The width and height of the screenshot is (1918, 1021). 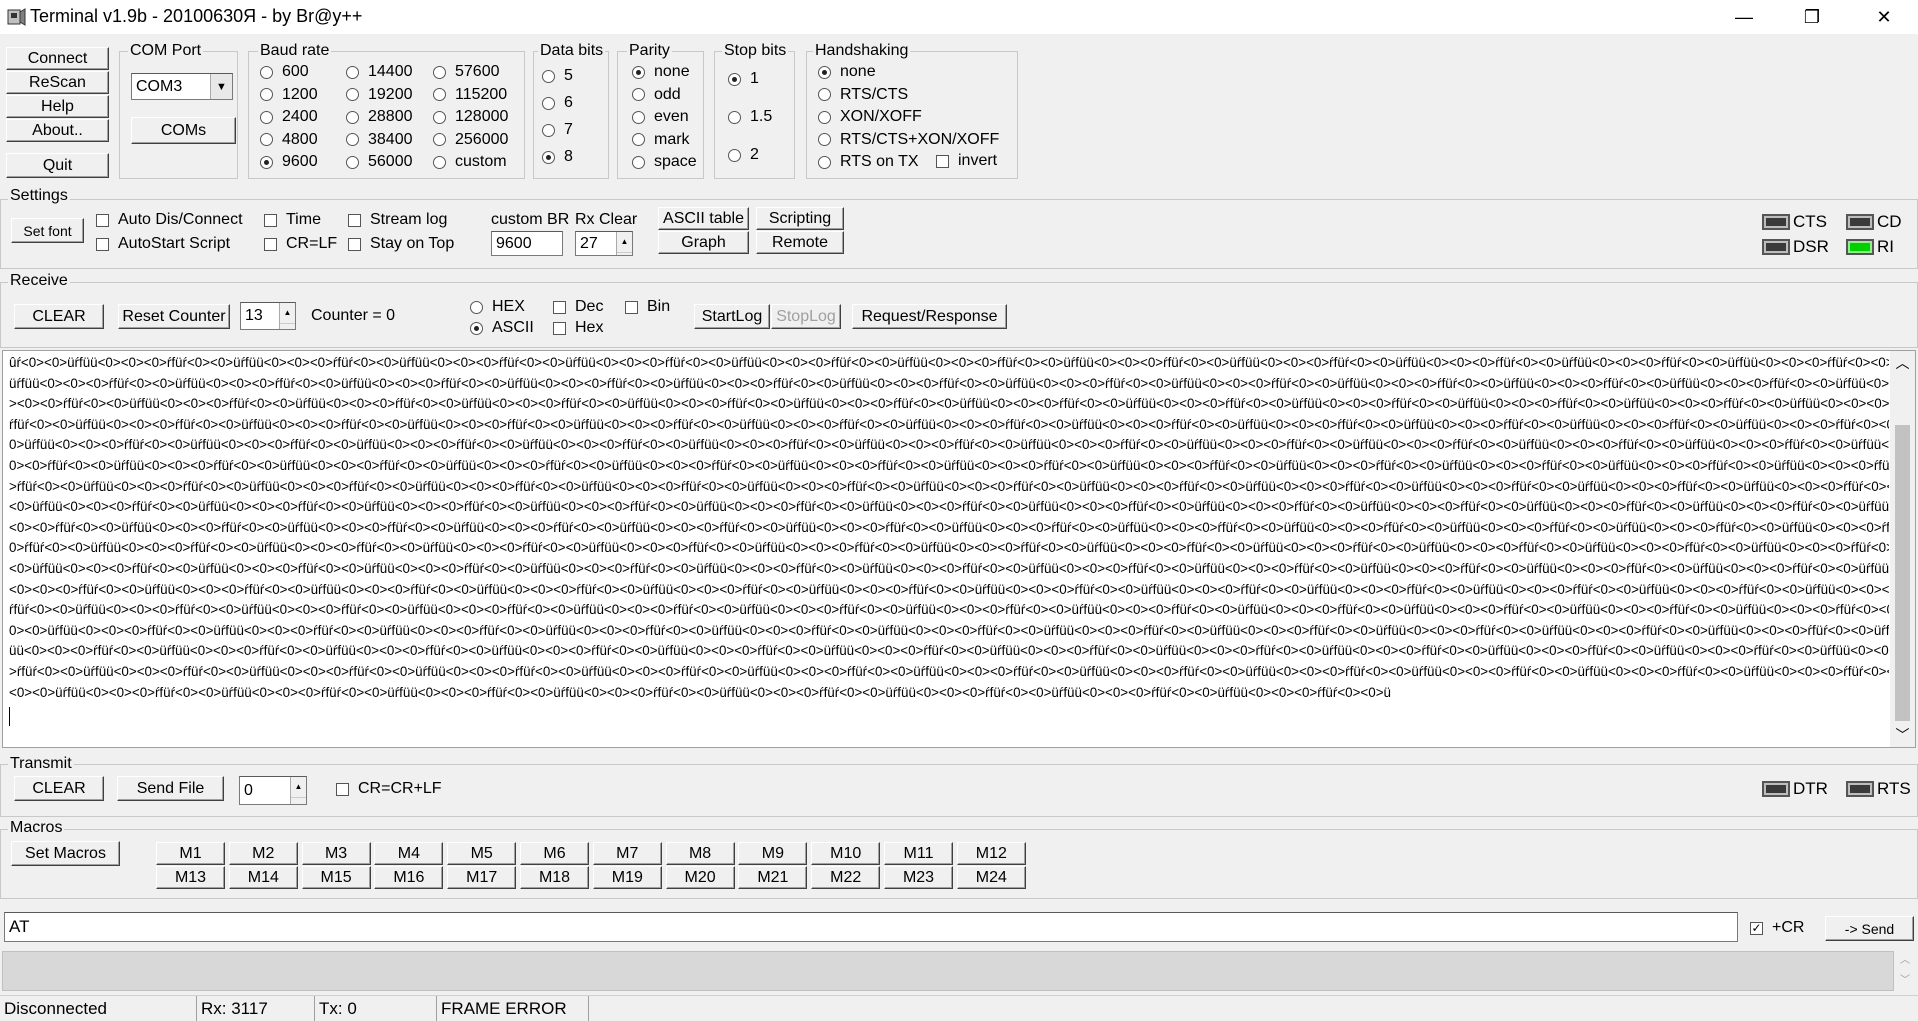 What do you see at coordinates (824, 94) in the screenshot?
I see `handshaking-radio-rts-cts-dot` at bounding box center [824, 94].